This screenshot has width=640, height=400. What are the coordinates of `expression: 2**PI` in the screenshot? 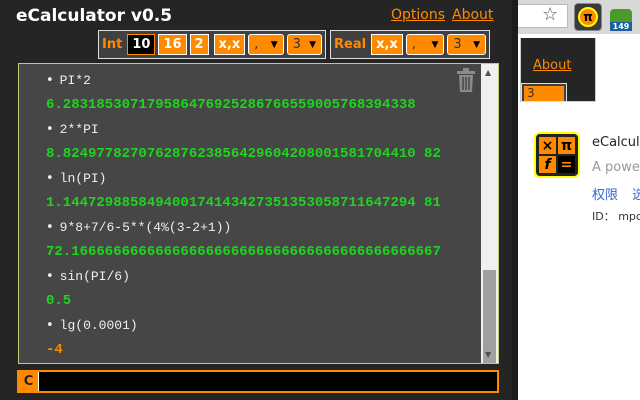 It's located at (243, 129).